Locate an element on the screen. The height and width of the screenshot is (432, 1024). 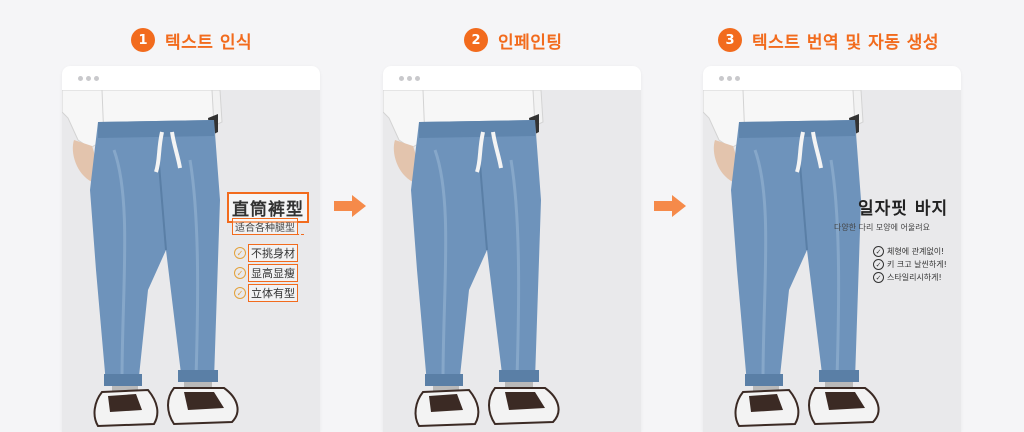
zh-feature-1: ✓ 不挑身材 is located at coordinates (266, 253).